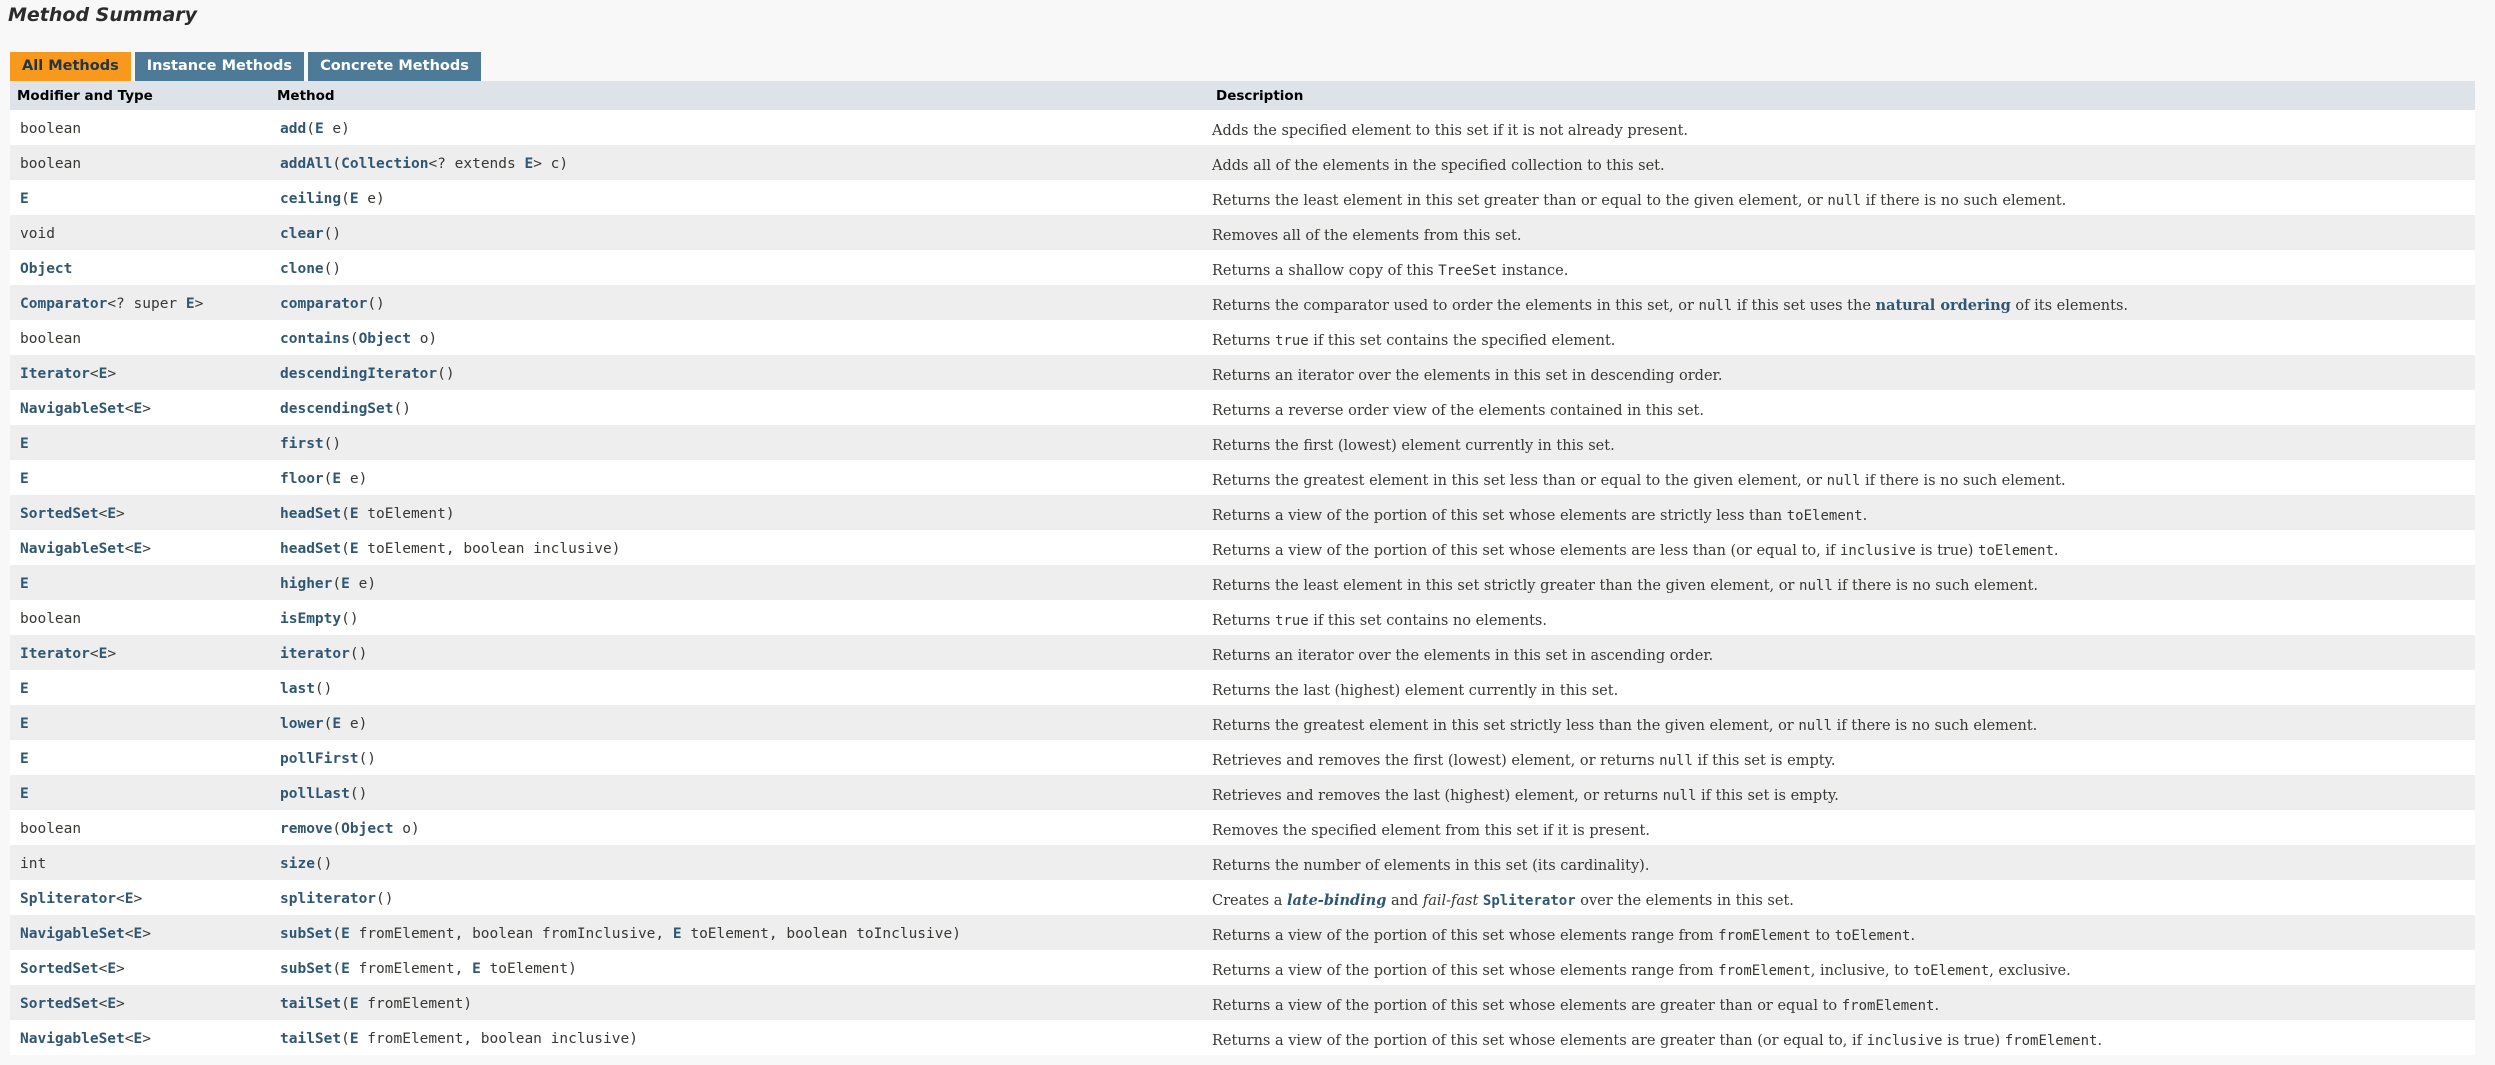 The width and height of the screenshot is (2495, 1065). What do you see at coordinates (302, 234) in the screenshot?
I see `method-name-link: clear` at bounding box center [302, 234].